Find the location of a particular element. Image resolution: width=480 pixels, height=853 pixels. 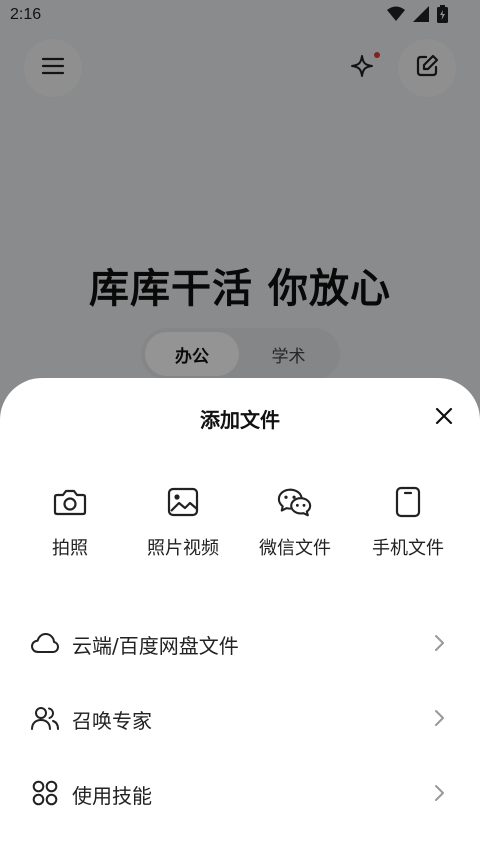

source-phone-label: 手机文件 is located at coordinates (408, 548).